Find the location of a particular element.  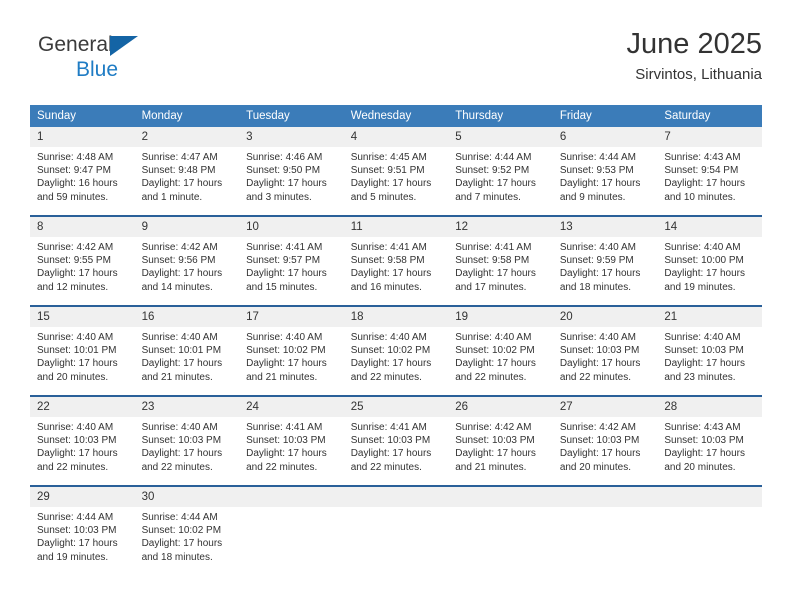

sunset-text: Sunset: 9:47 PM is located at coordinates (74, 171).